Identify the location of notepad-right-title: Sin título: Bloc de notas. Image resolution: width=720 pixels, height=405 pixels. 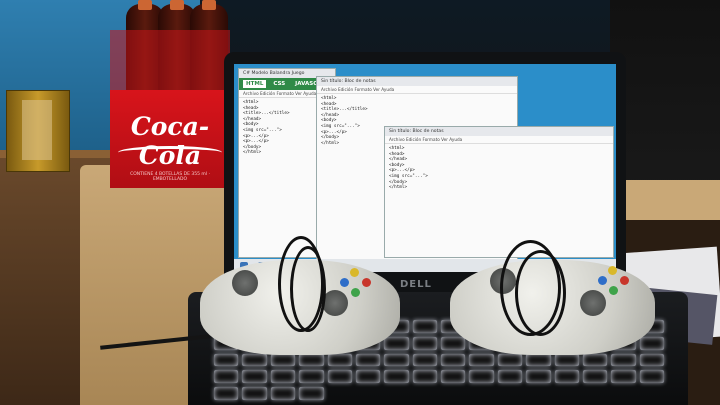
(499, 131).